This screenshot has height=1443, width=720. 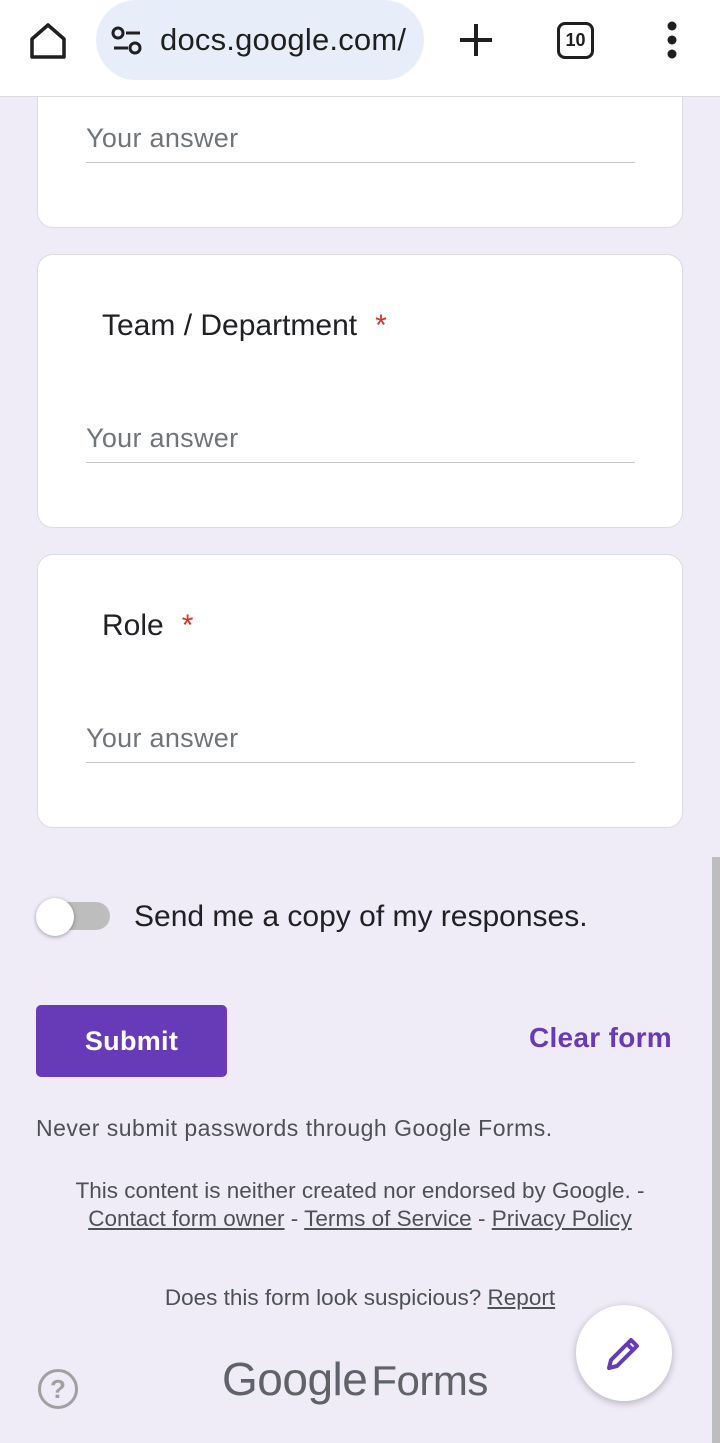 I want to click on help-icon: ?, so click(x=58, y=1389).